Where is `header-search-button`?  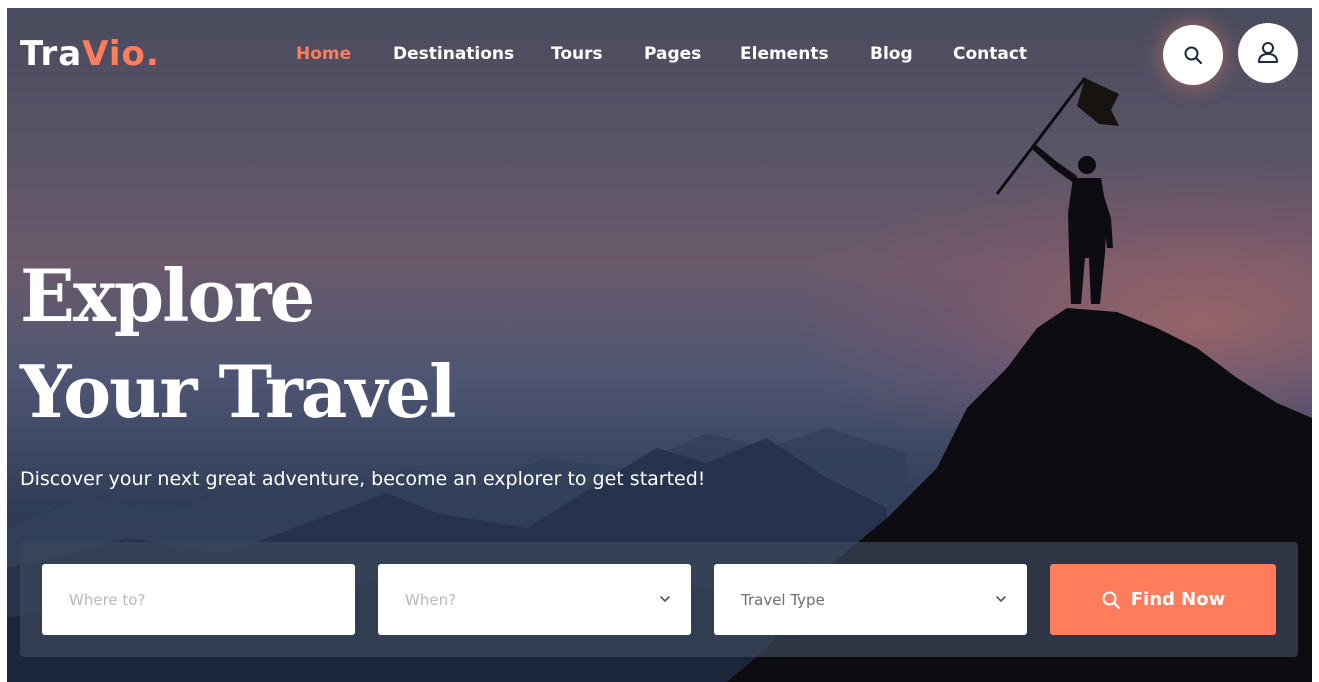
header-search-button is located at coordinates (1193, 55).